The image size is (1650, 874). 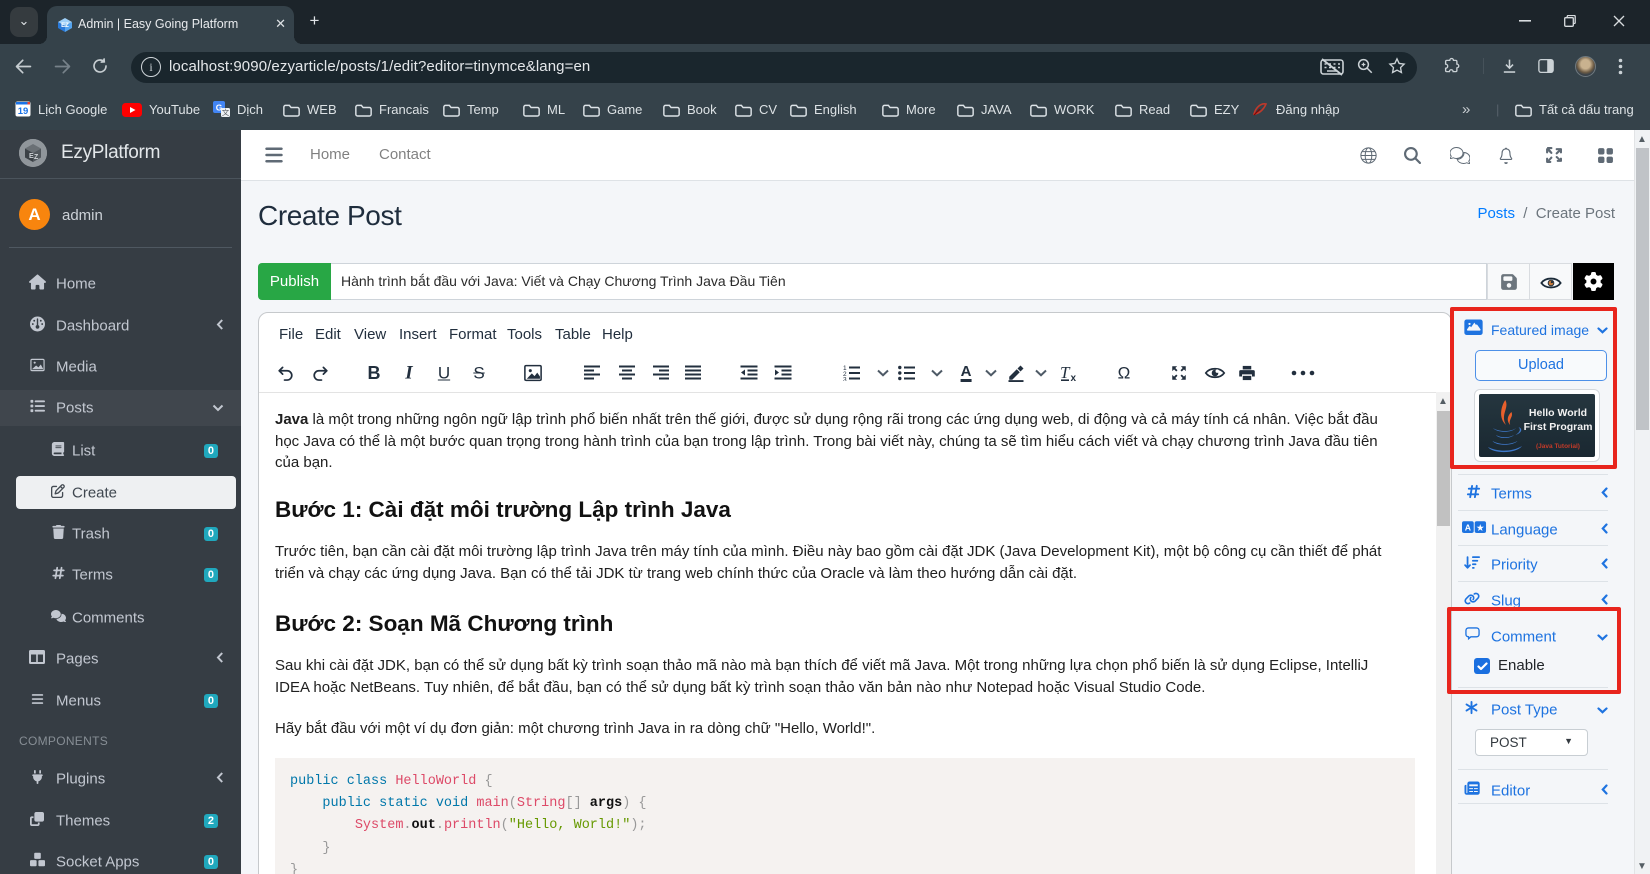 I want to click on svg-text: x, so click(x=1074, y=377).